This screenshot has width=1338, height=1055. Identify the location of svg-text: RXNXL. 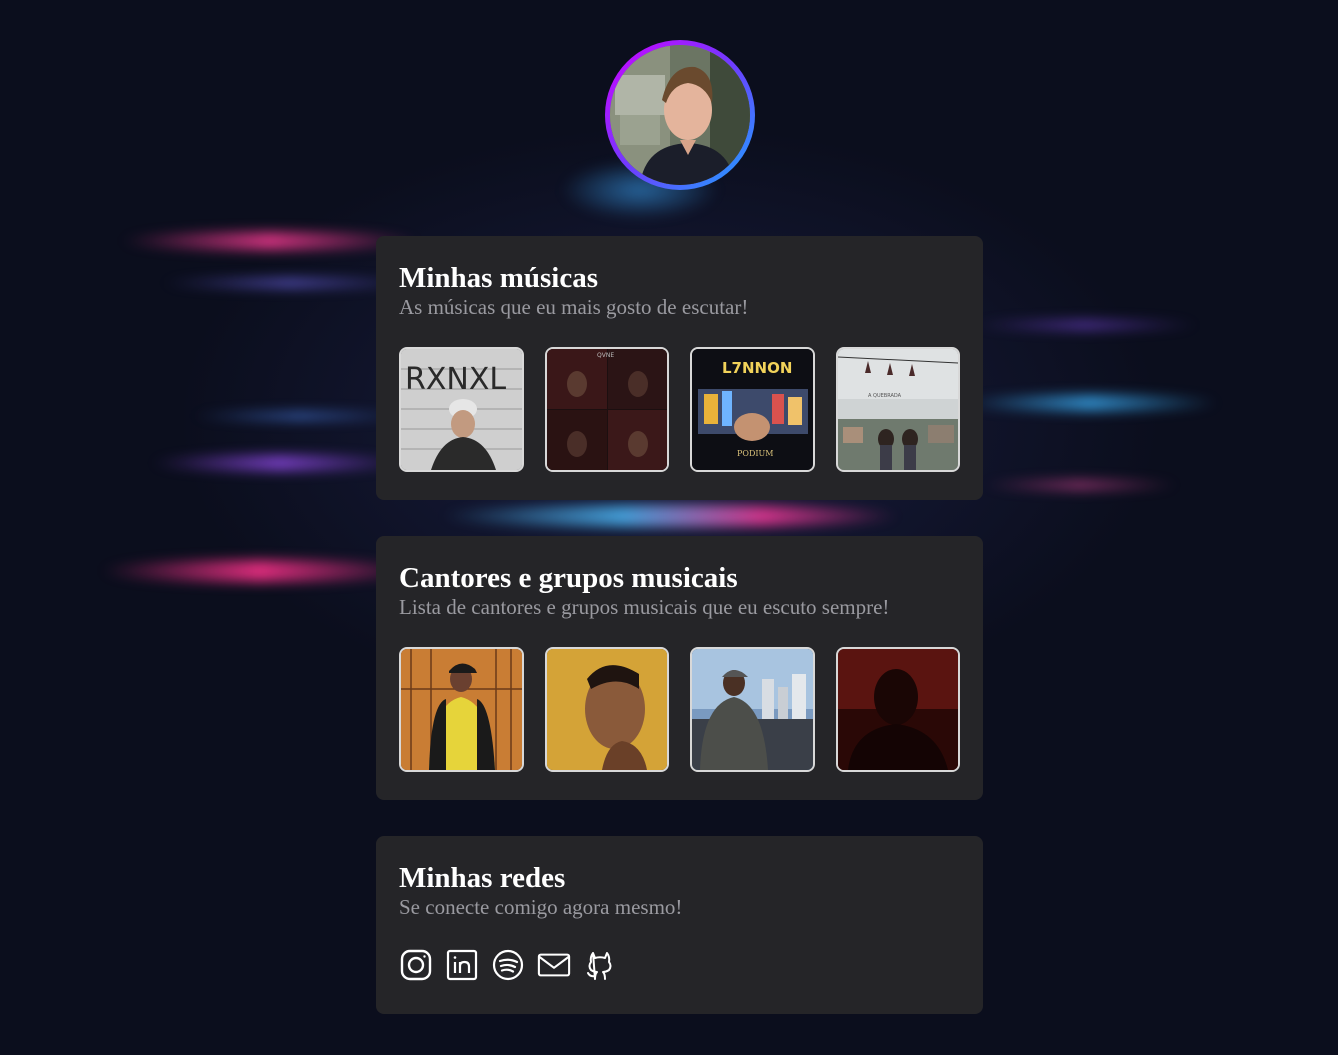
(455, 379).